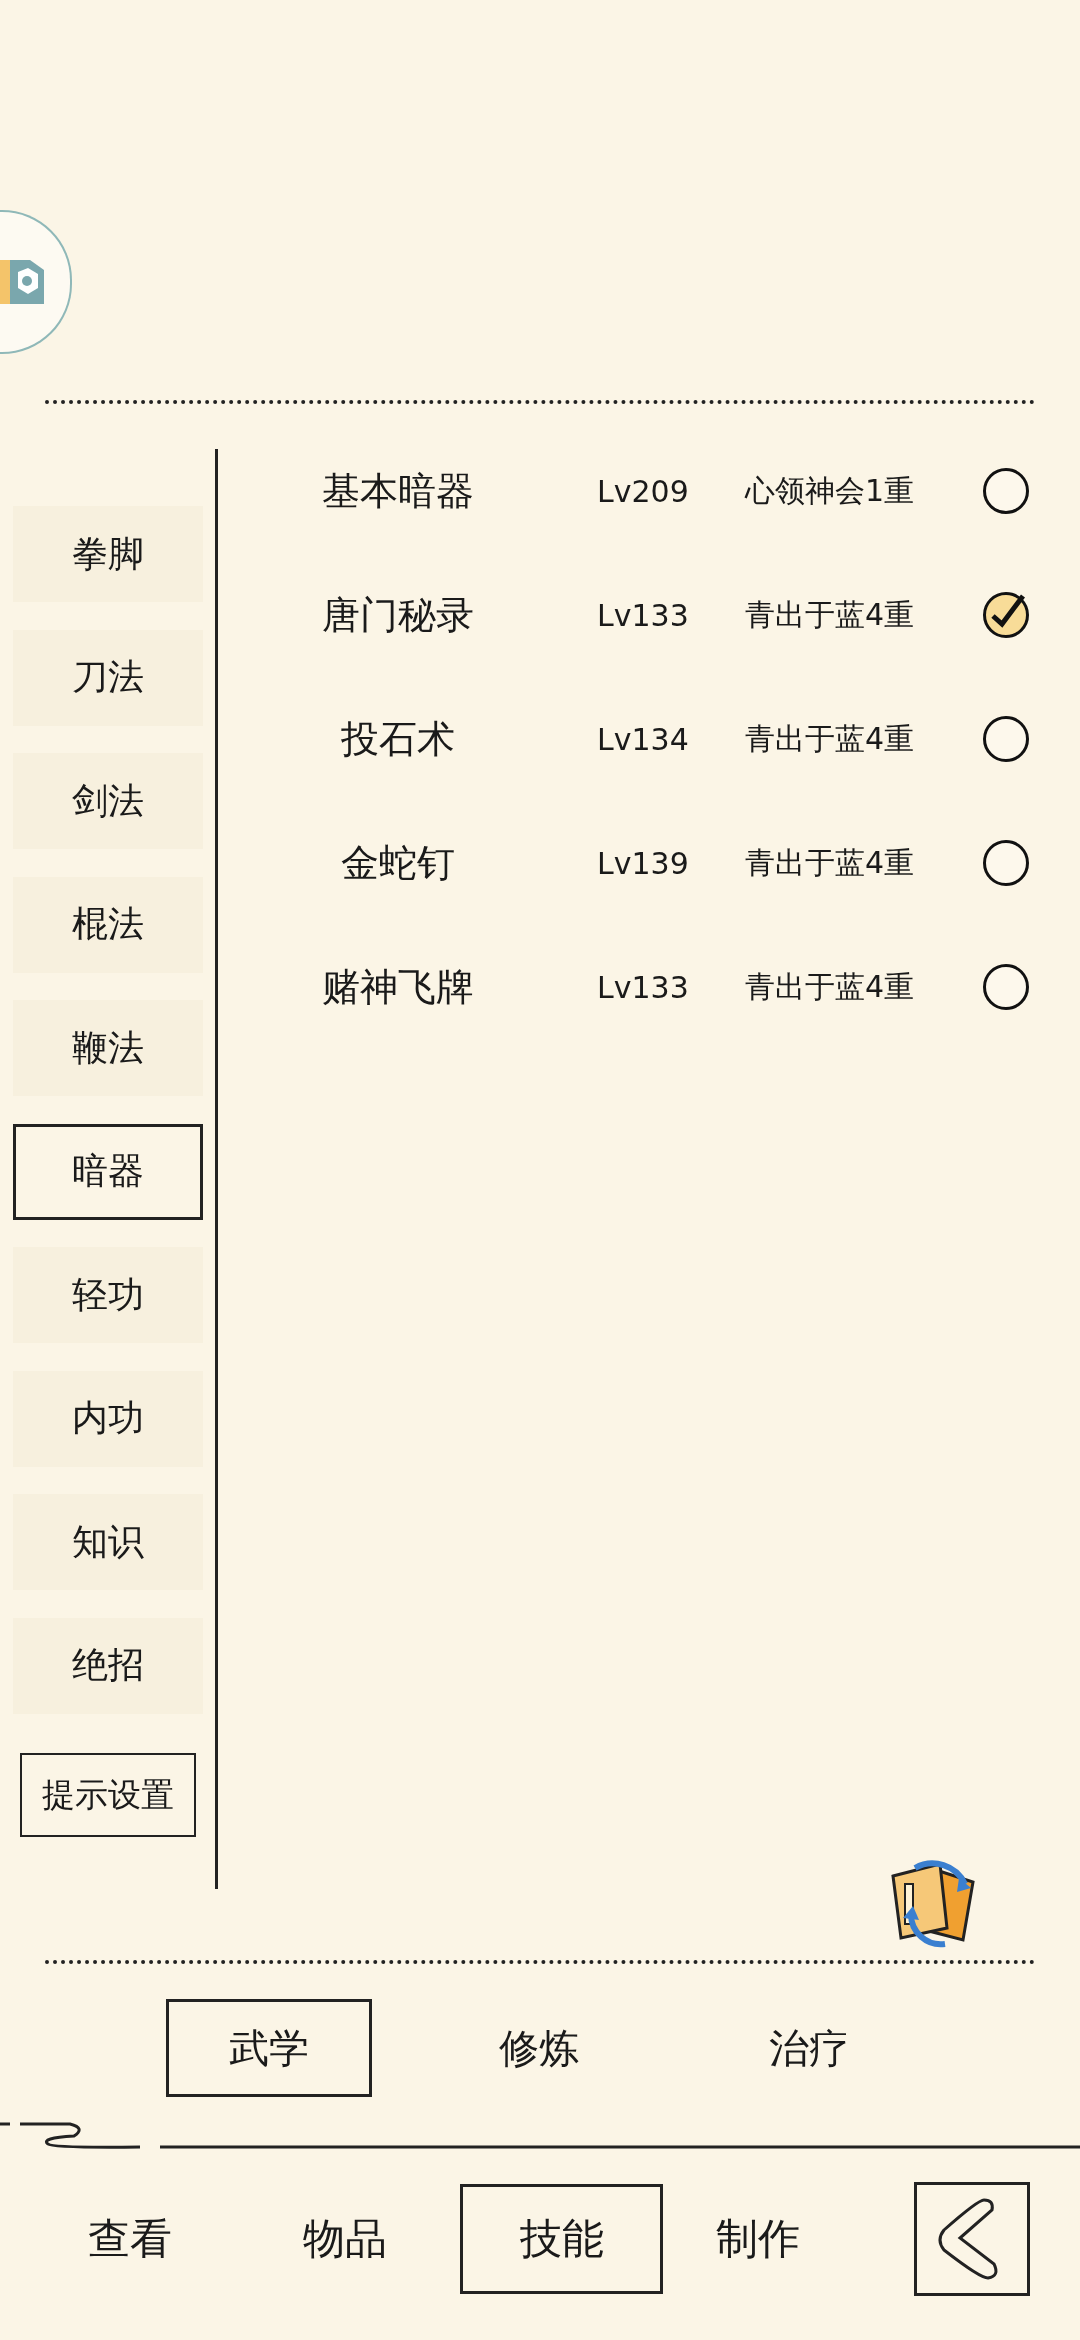 The height and width of the screenshot is (2340, 1080). Describe the element at coordinates (398, 491) in the screenshot. I see `skill-name: 基本暗器` at that location.